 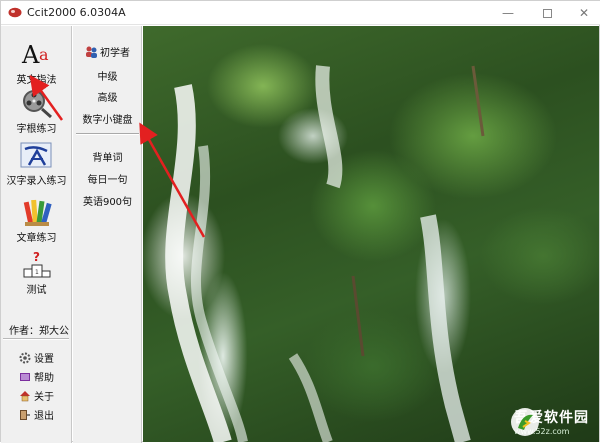 What do you see at coordinates (107, 75) in the screenshot?
I see `level-intermediate: 中级` at bounding box center [107, 75].